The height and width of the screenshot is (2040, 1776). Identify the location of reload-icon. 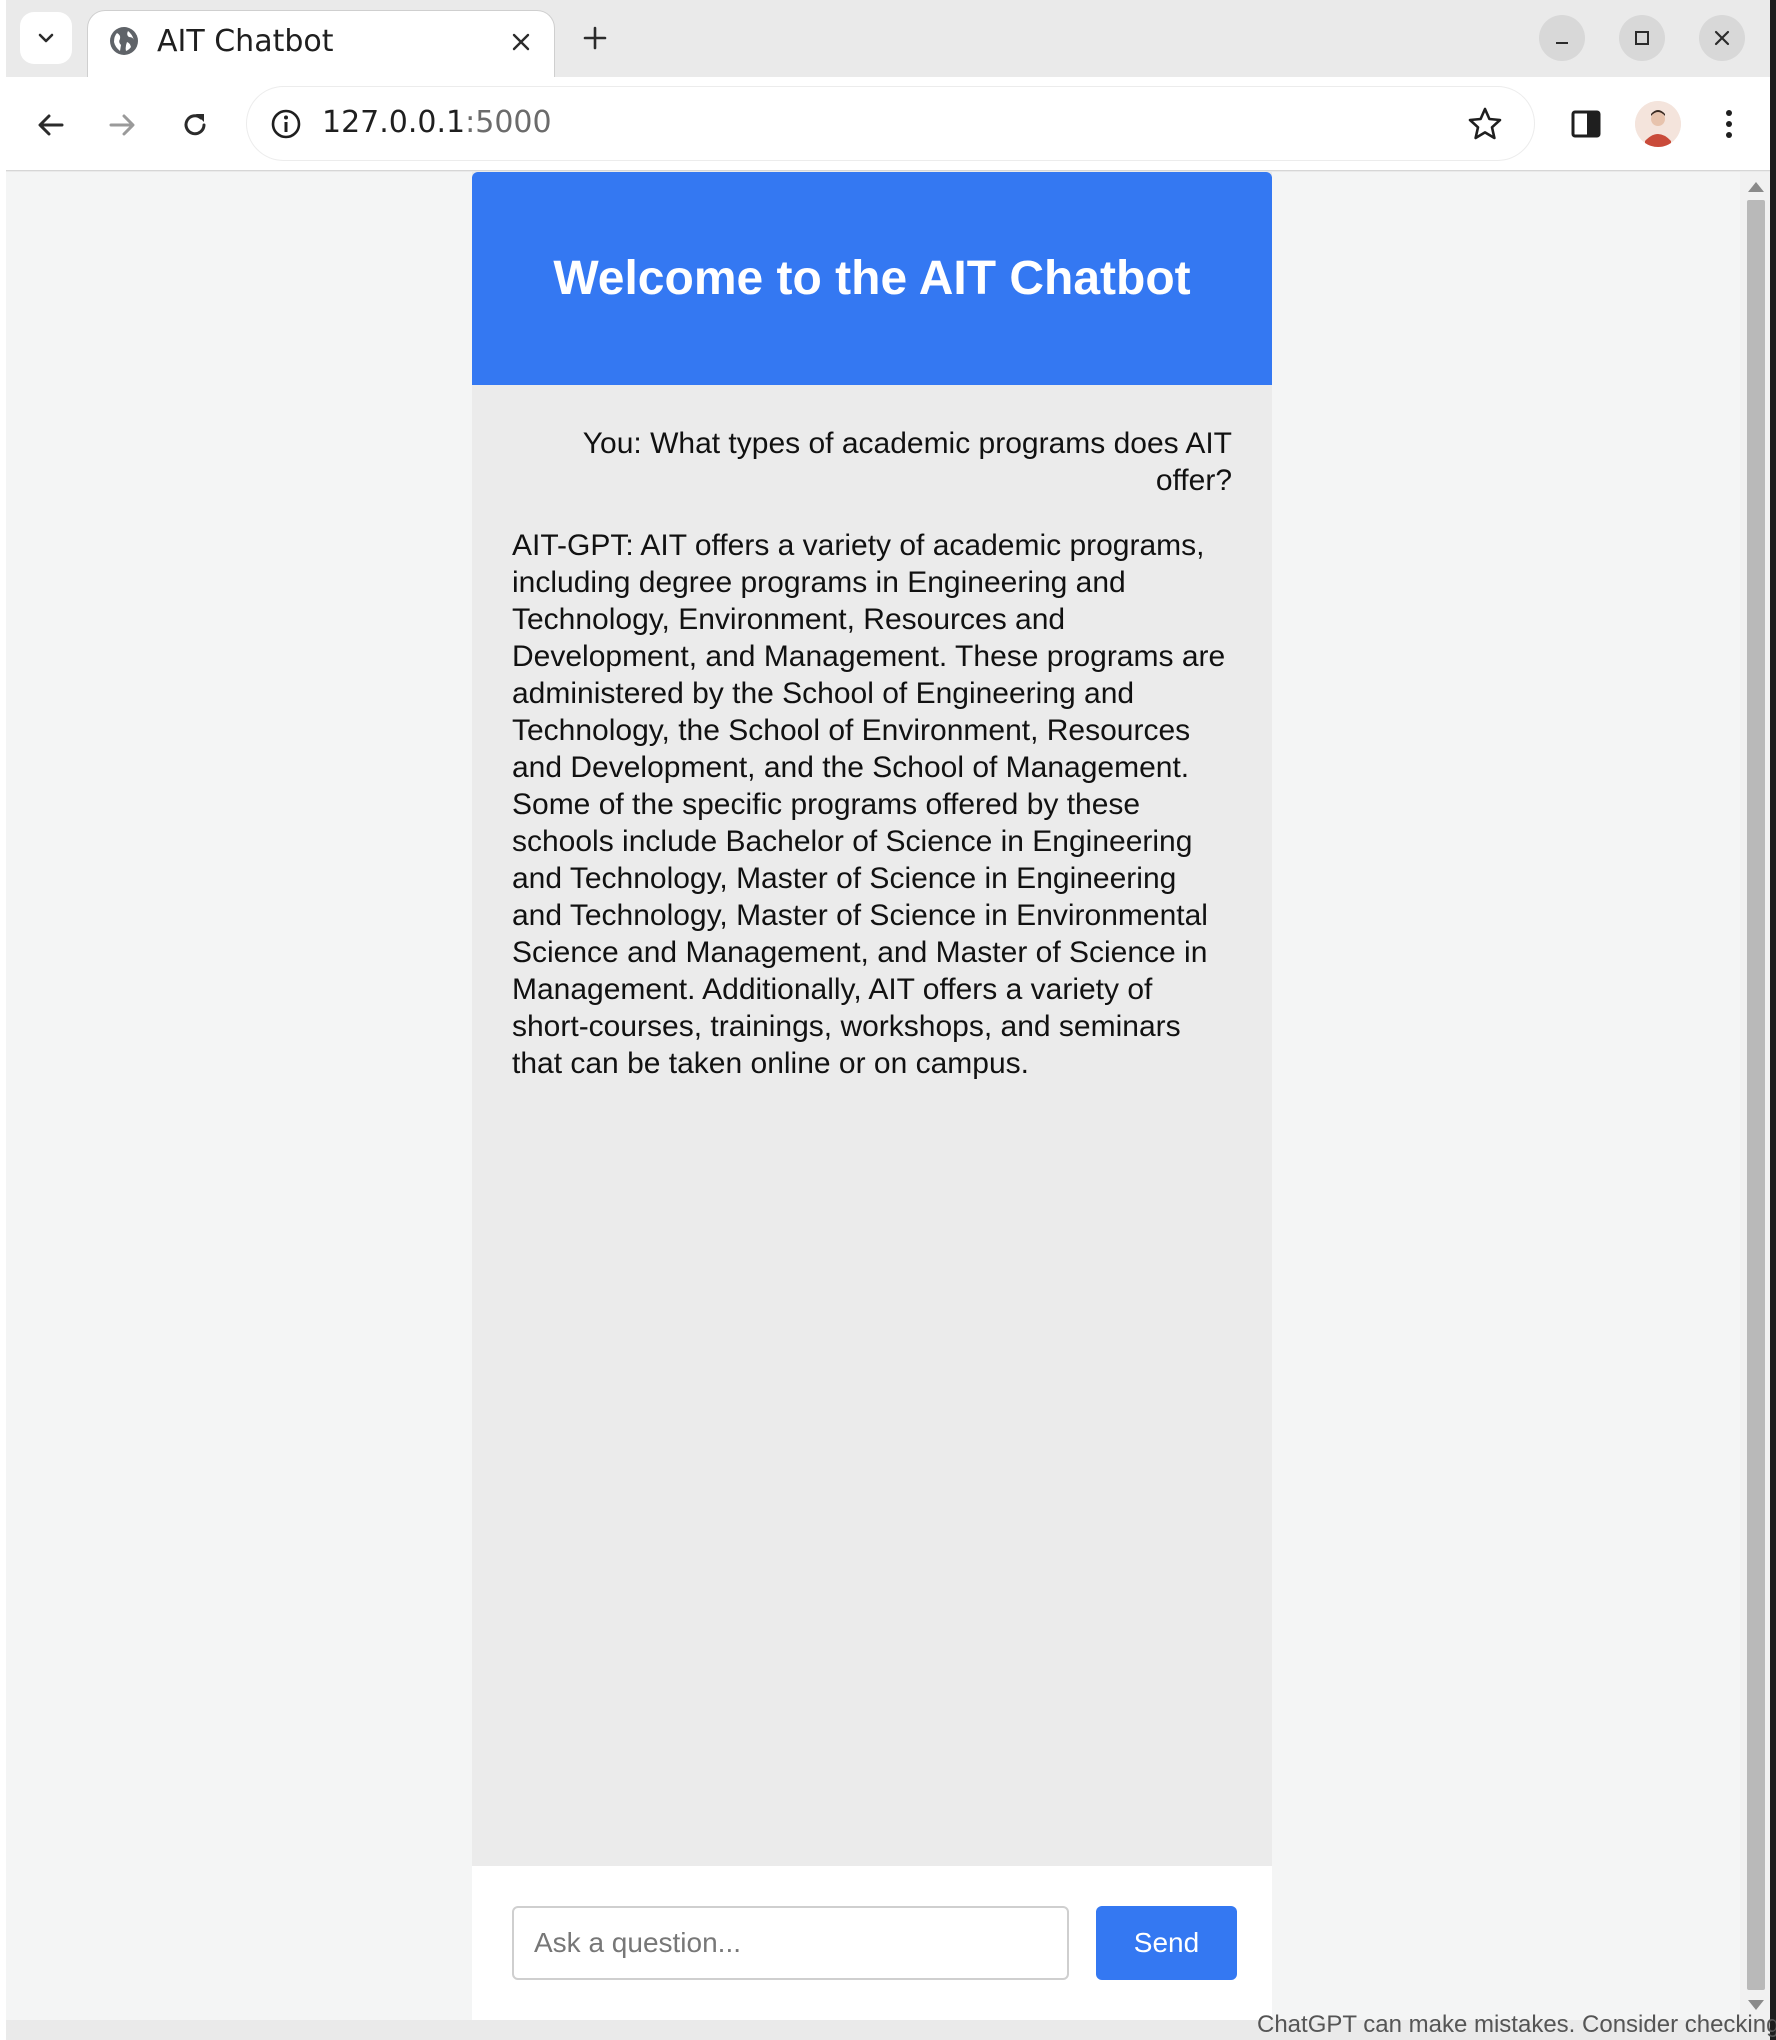
(195, 125).